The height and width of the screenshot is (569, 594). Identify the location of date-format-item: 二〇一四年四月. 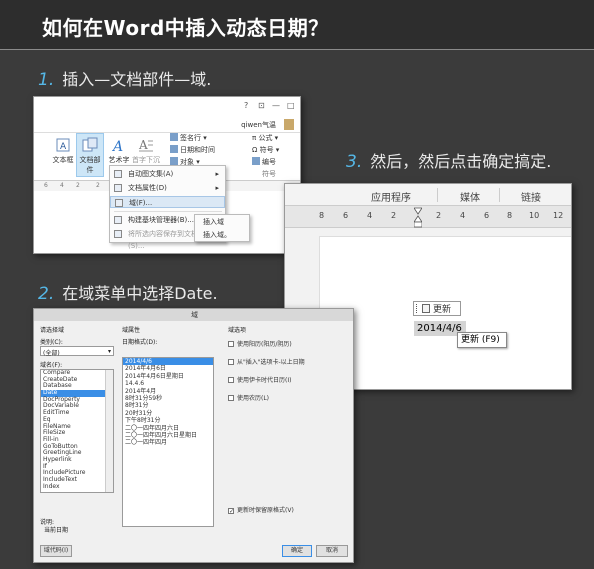
(168, 442).